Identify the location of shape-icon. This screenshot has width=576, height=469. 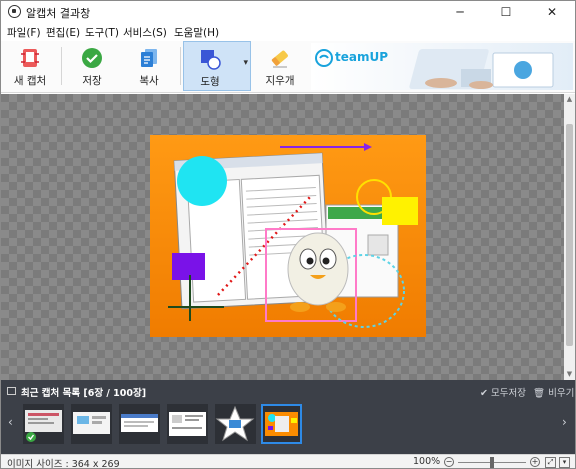
(211, 60).